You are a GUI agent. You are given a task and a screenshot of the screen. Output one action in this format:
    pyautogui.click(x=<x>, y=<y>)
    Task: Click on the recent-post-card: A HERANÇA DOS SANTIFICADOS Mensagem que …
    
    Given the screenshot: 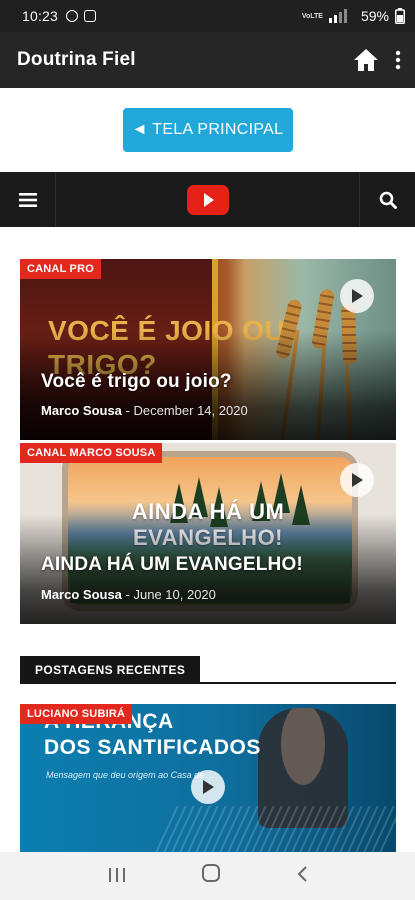 What is the action you would take?
    pyautogui.click(x=208, y=778)
    